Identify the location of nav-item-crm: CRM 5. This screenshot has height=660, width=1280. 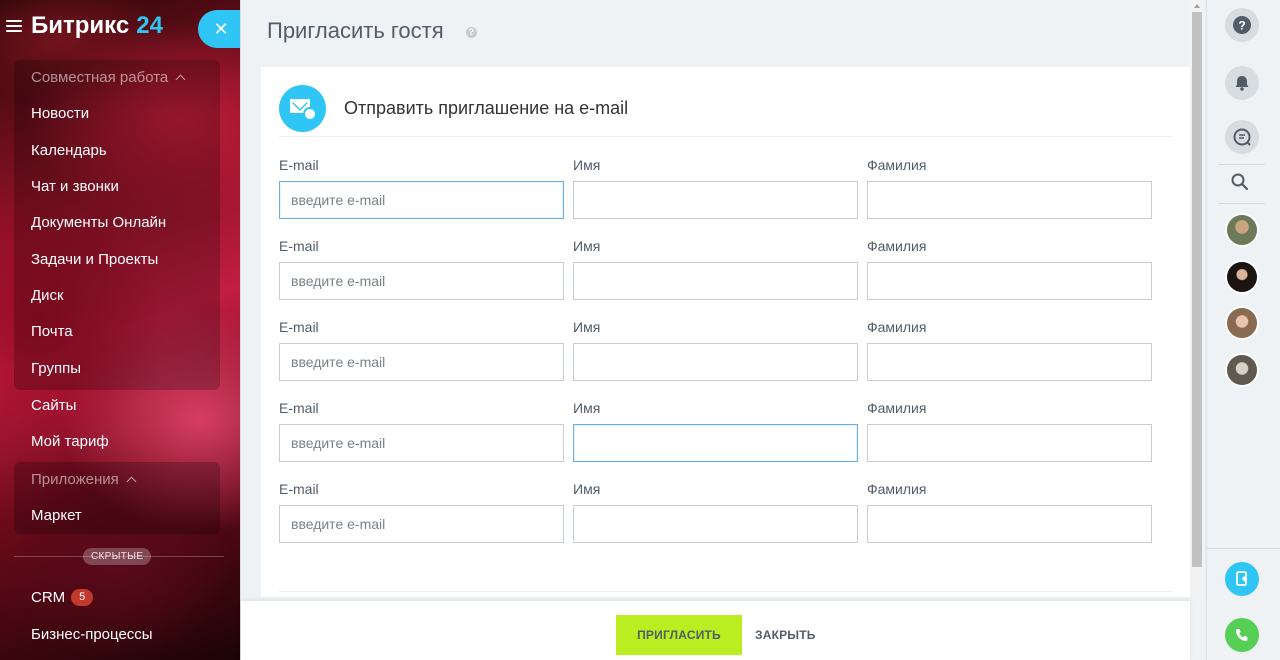
(62, 597).